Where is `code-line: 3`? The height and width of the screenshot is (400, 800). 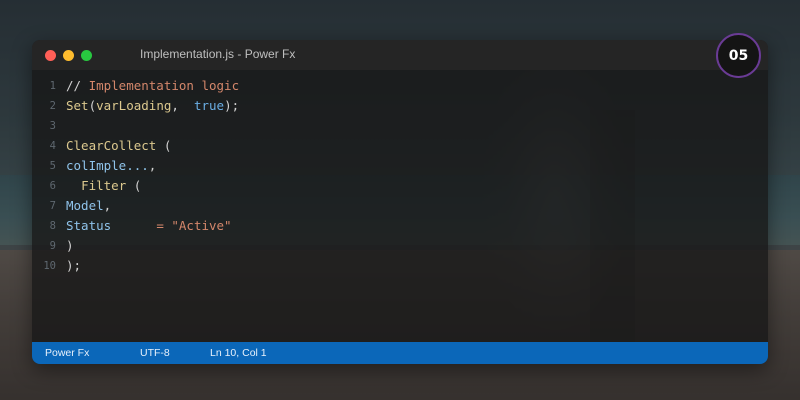 code-line: 3 is located at coordinates (400, 126).